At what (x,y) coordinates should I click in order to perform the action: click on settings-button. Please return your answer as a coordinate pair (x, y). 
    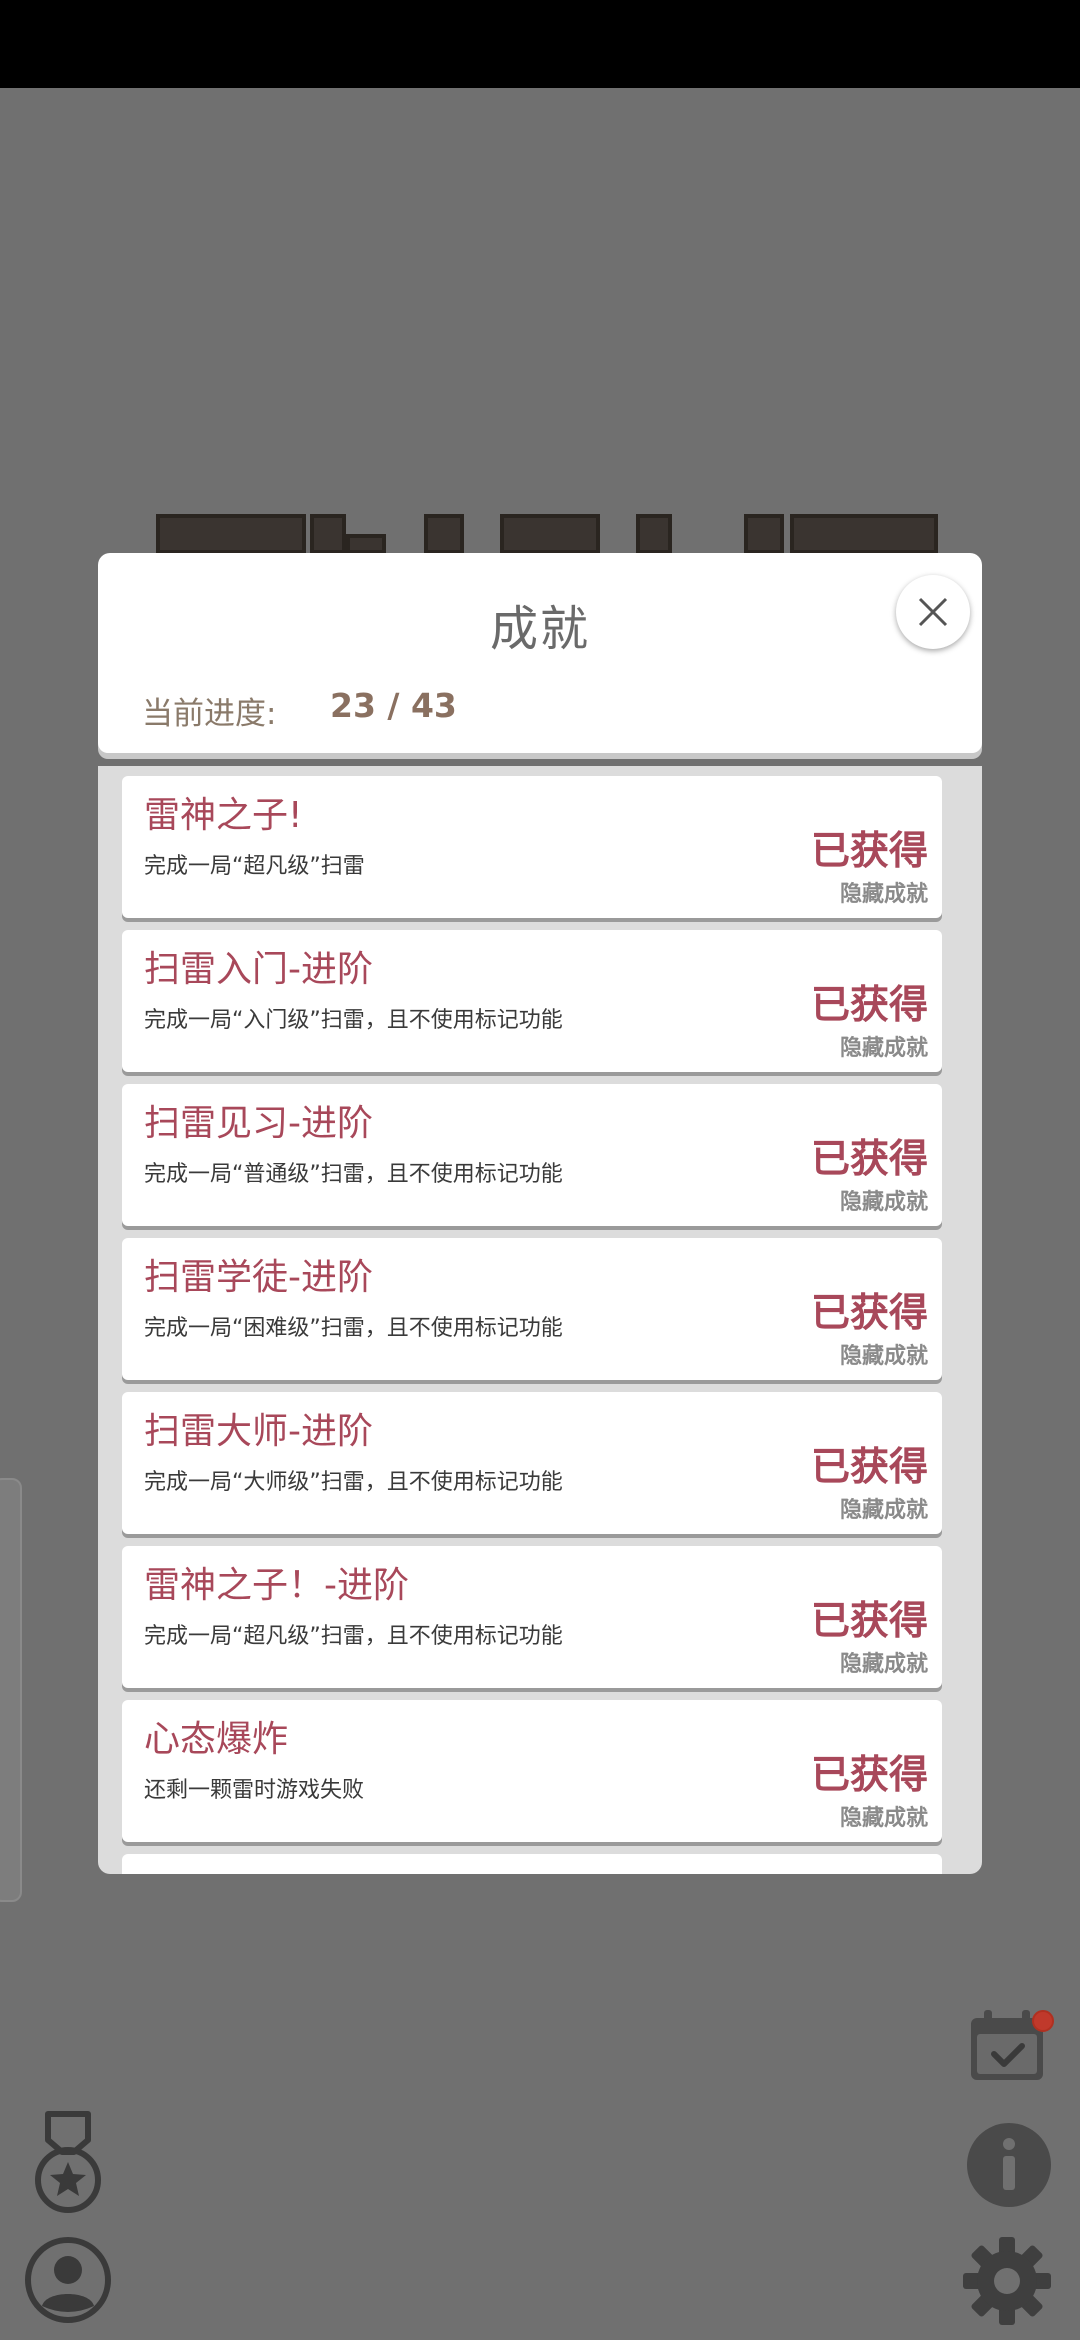
    Looking at the image, I should click on (1007, 2281).